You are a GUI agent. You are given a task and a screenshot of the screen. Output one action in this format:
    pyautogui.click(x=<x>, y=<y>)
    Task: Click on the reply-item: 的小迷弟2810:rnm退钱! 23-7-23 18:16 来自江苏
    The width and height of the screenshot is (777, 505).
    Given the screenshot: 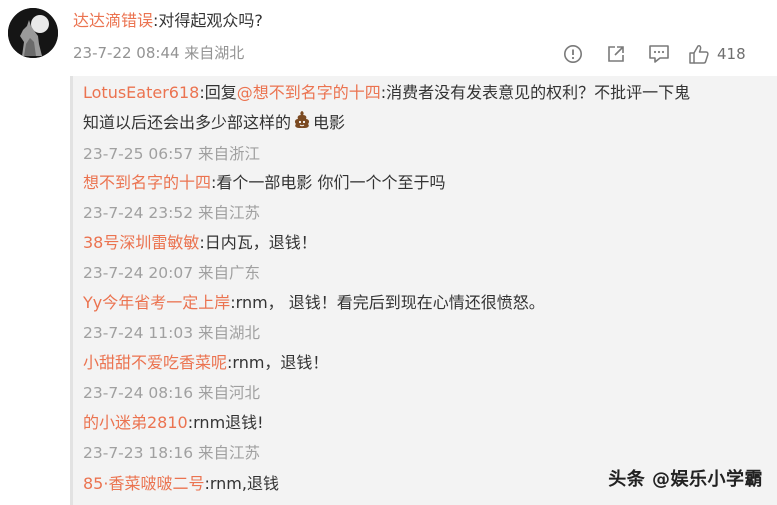 What is the action you would take?
    pyautogui.click(x=423, y=438)
    